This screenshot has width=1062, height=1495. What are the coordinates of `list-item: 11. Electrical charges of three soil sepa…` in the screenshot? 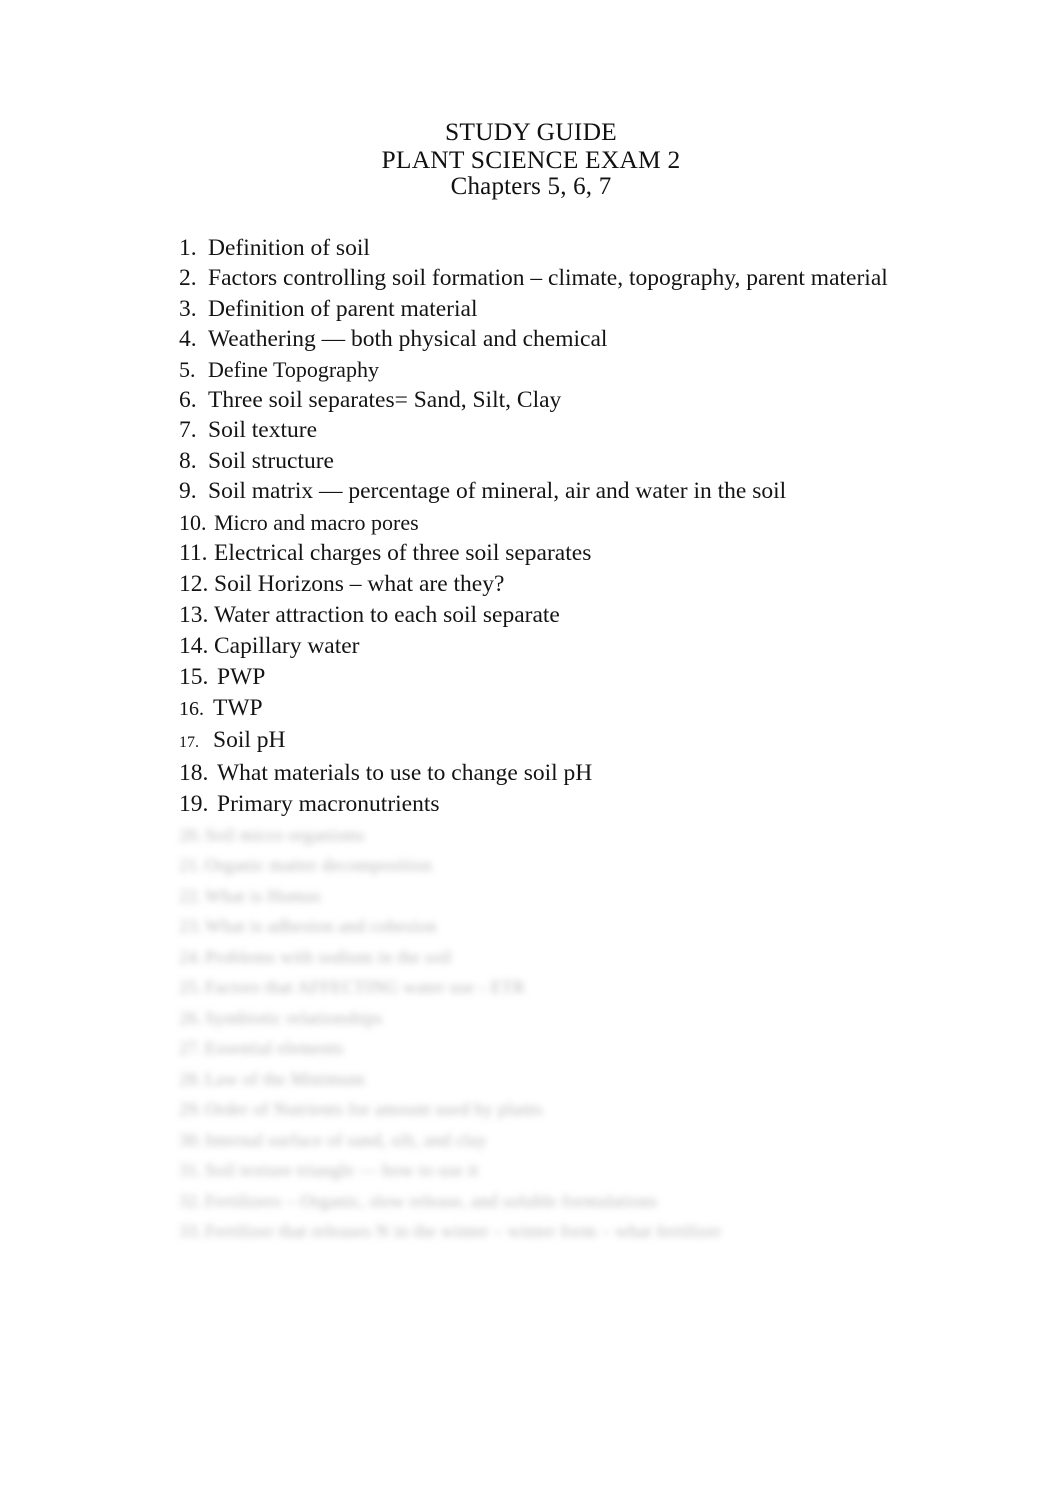 It's located at (531, 553).